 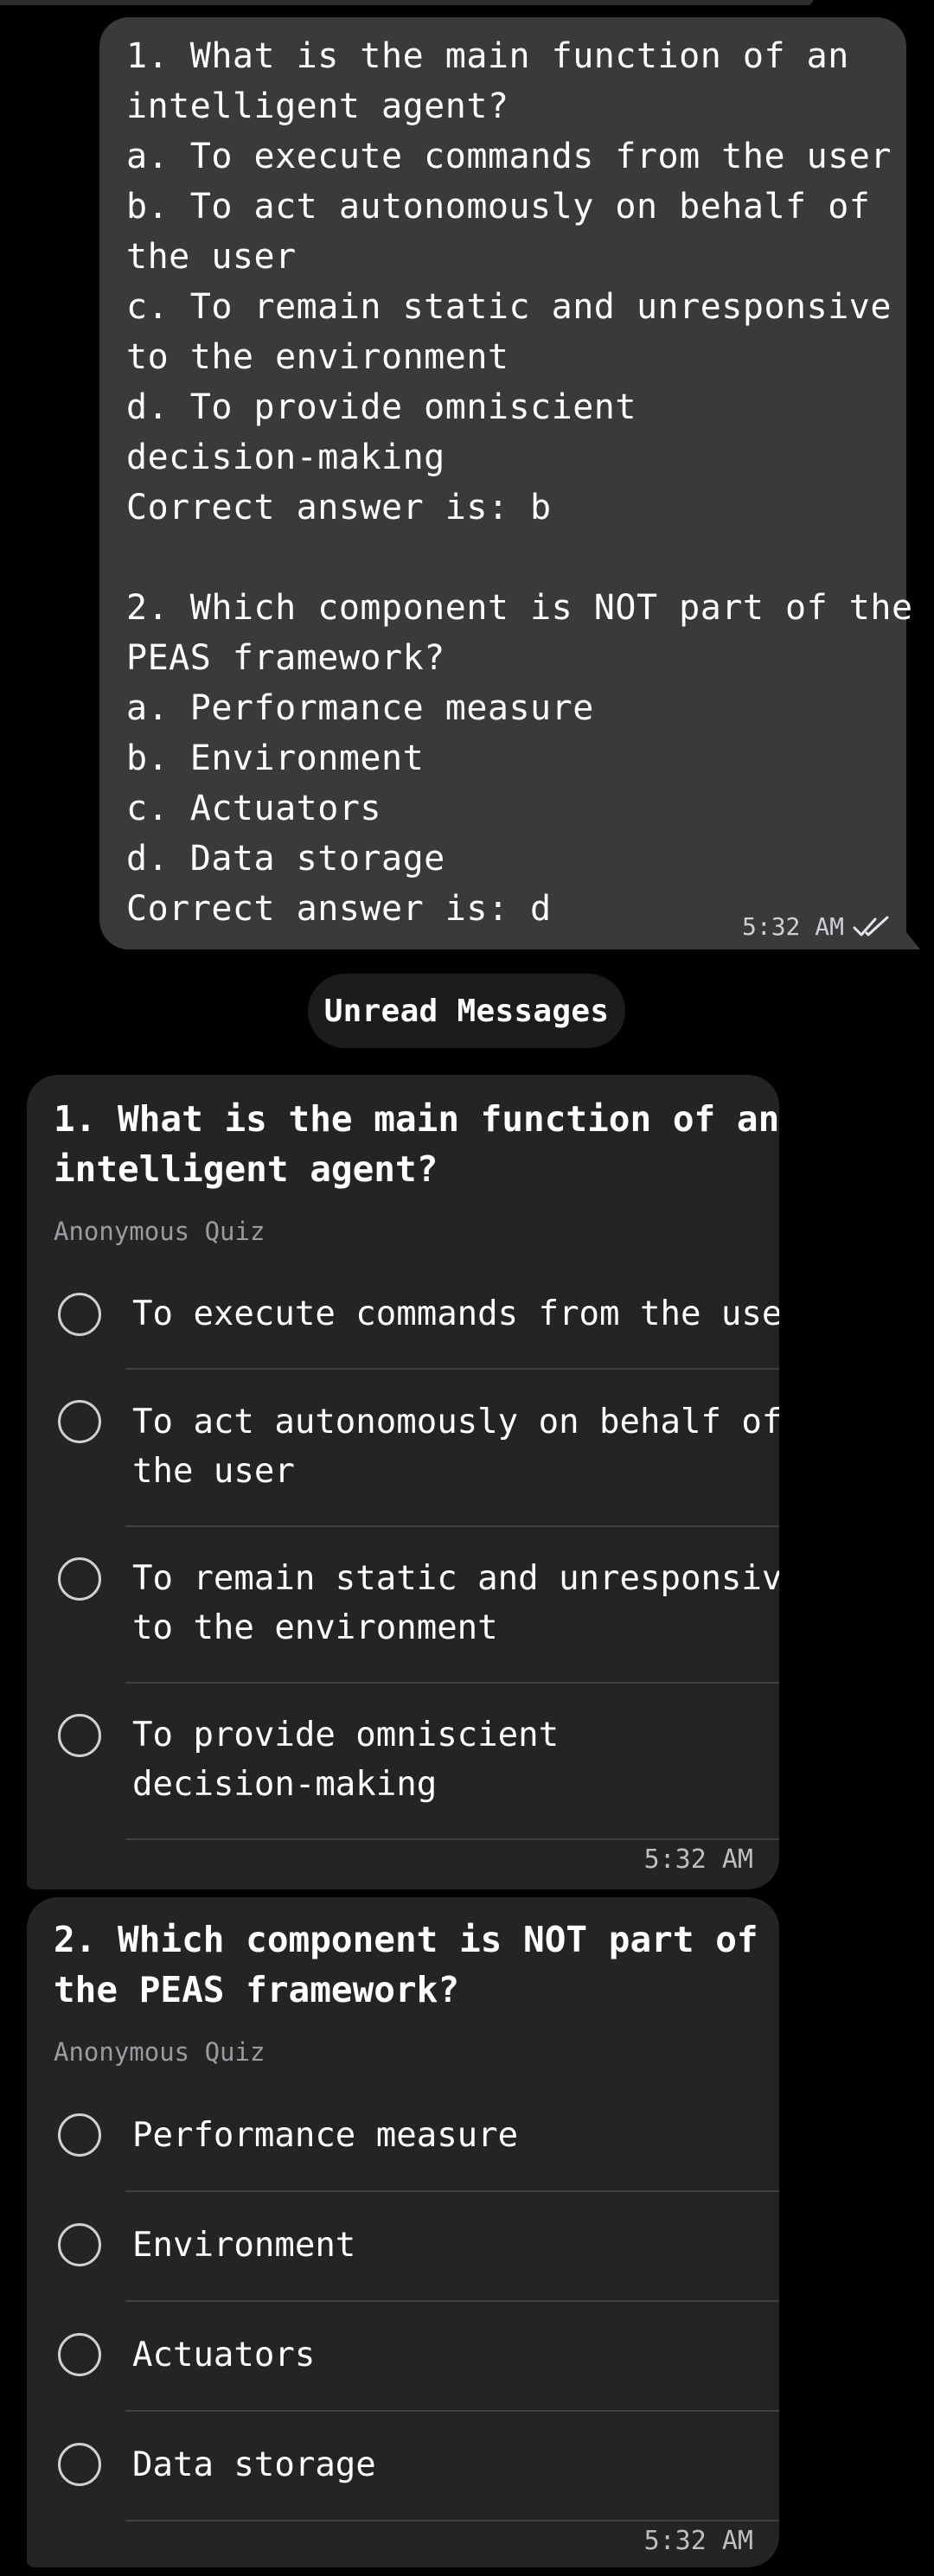 What do you see at coordinates (455, 1422) in the screenshot?
I see `quiz-option-text: To act autonomously on behalf of` at bounding box center [455, 1422].